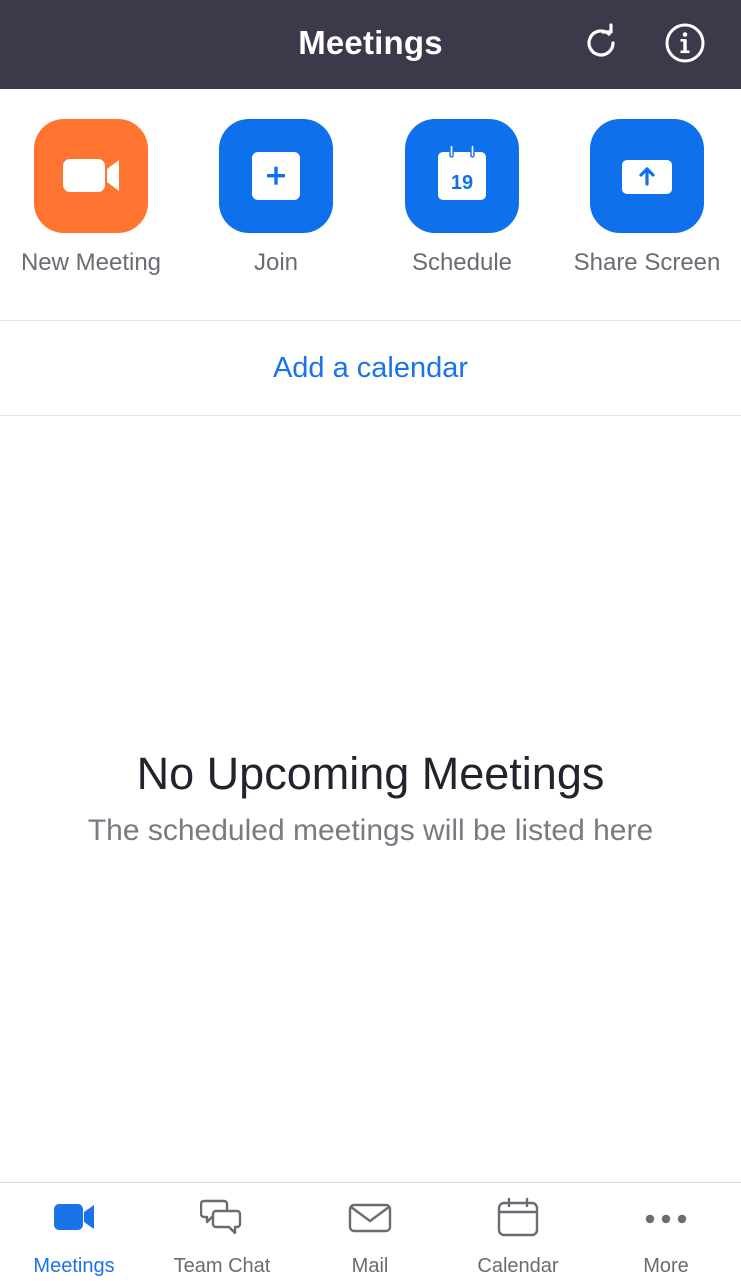 The height and width of the screenshot is (1281, 741). Describe the element at coordinates (221, 1217) in the screenshot. I see `chat-bubbles-icon` at that location.